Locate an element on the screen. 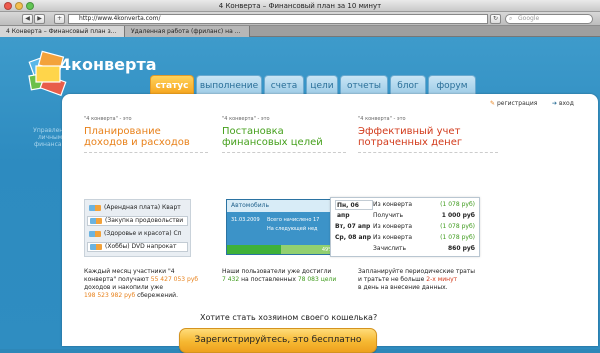  login-link: ➔ вход is located at coordinates (563, 103).